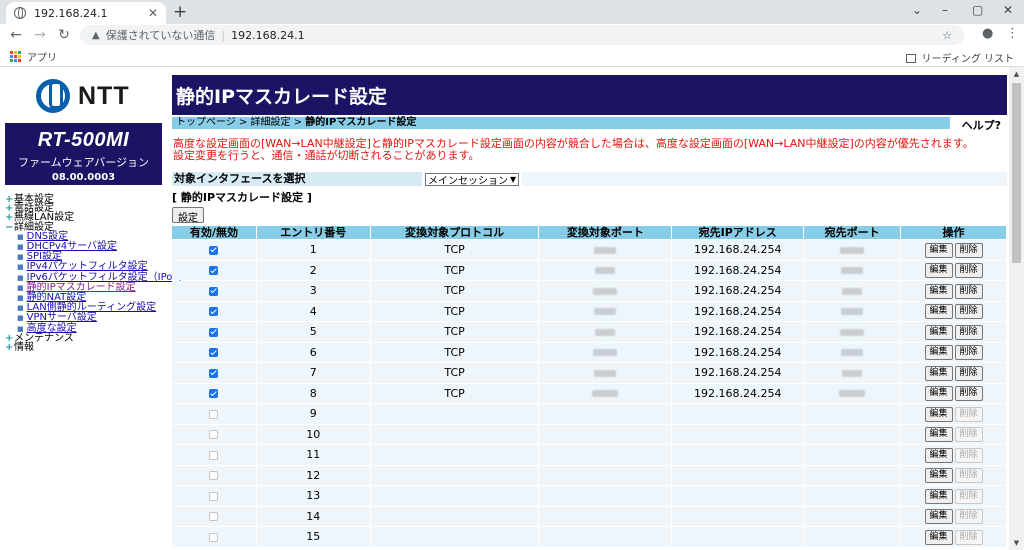  I want to click on table-row: 10 編集 削除, so click(589, 434).